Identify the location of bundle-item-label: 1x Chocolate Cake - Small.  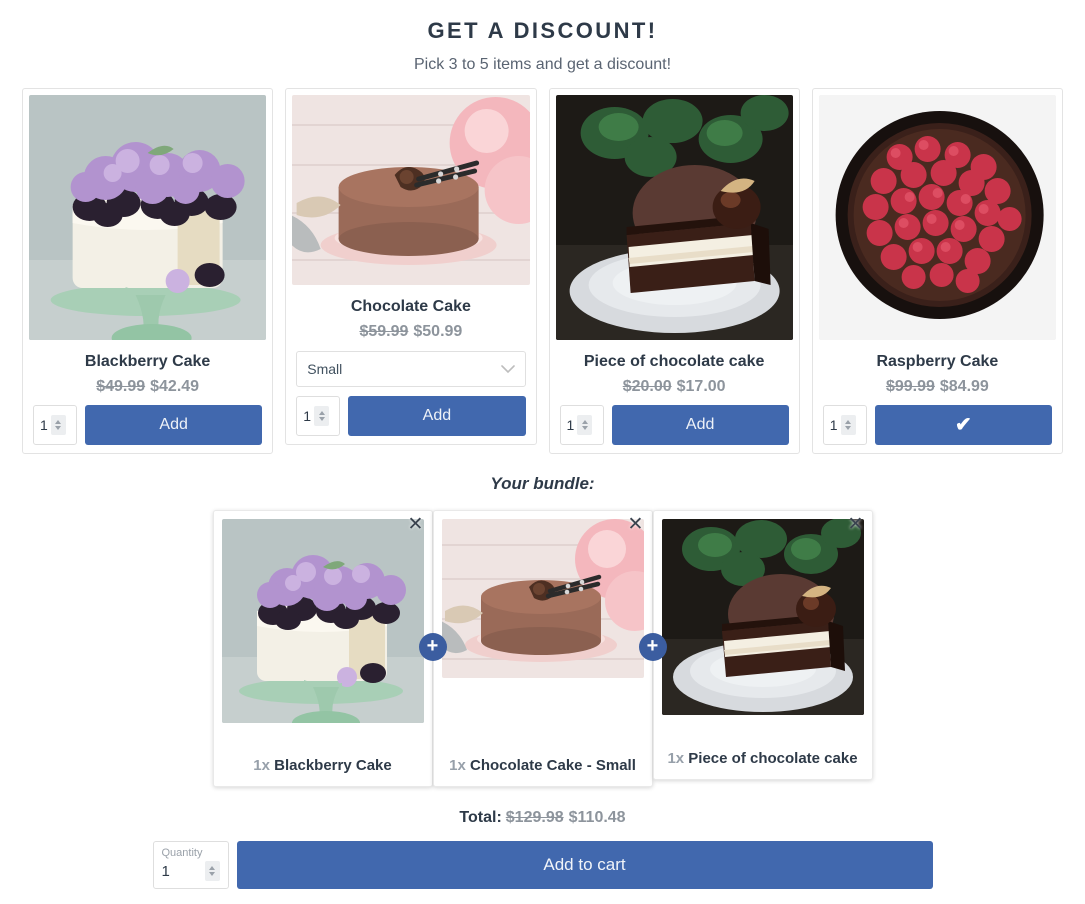
(543, 758).